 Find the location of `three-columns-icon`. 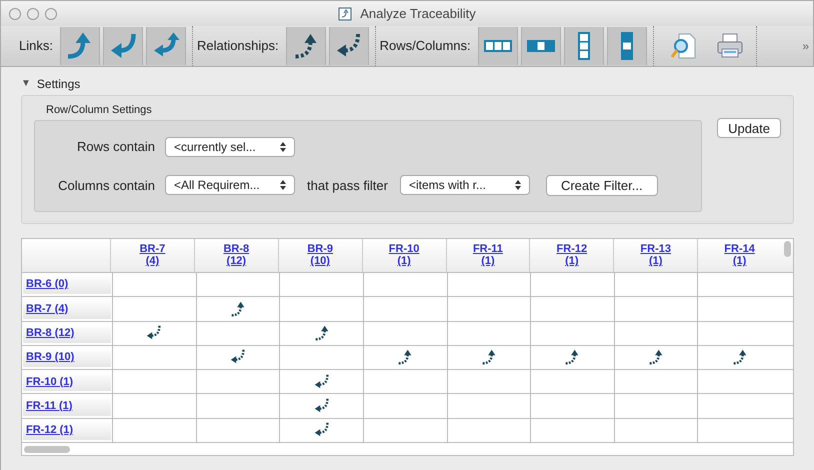

three-columns-icon is located at coordinates (497, 45).